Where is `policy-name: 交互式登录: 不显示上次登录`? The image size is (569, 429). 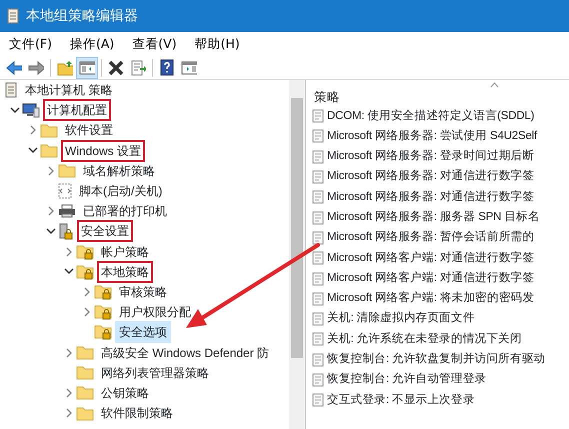
policy-name: 交互式登录: 不显示上次登录 is located at coordinates (401, 400).